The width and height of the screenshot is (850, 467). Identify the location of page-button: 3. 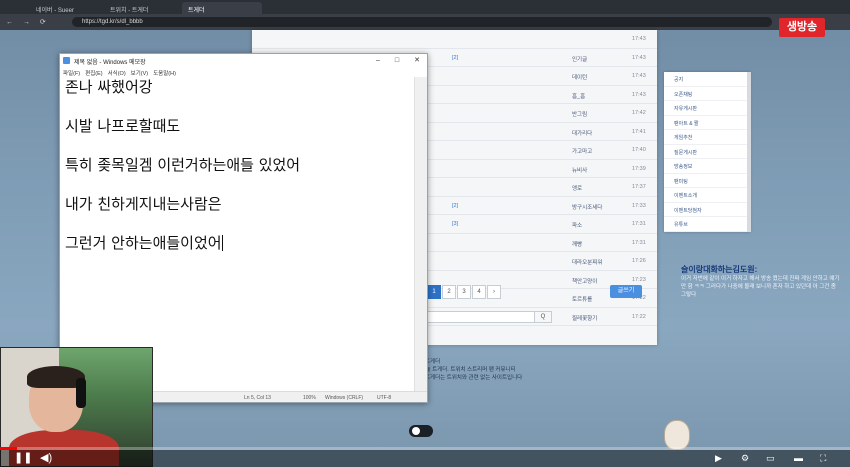
(464, 292).